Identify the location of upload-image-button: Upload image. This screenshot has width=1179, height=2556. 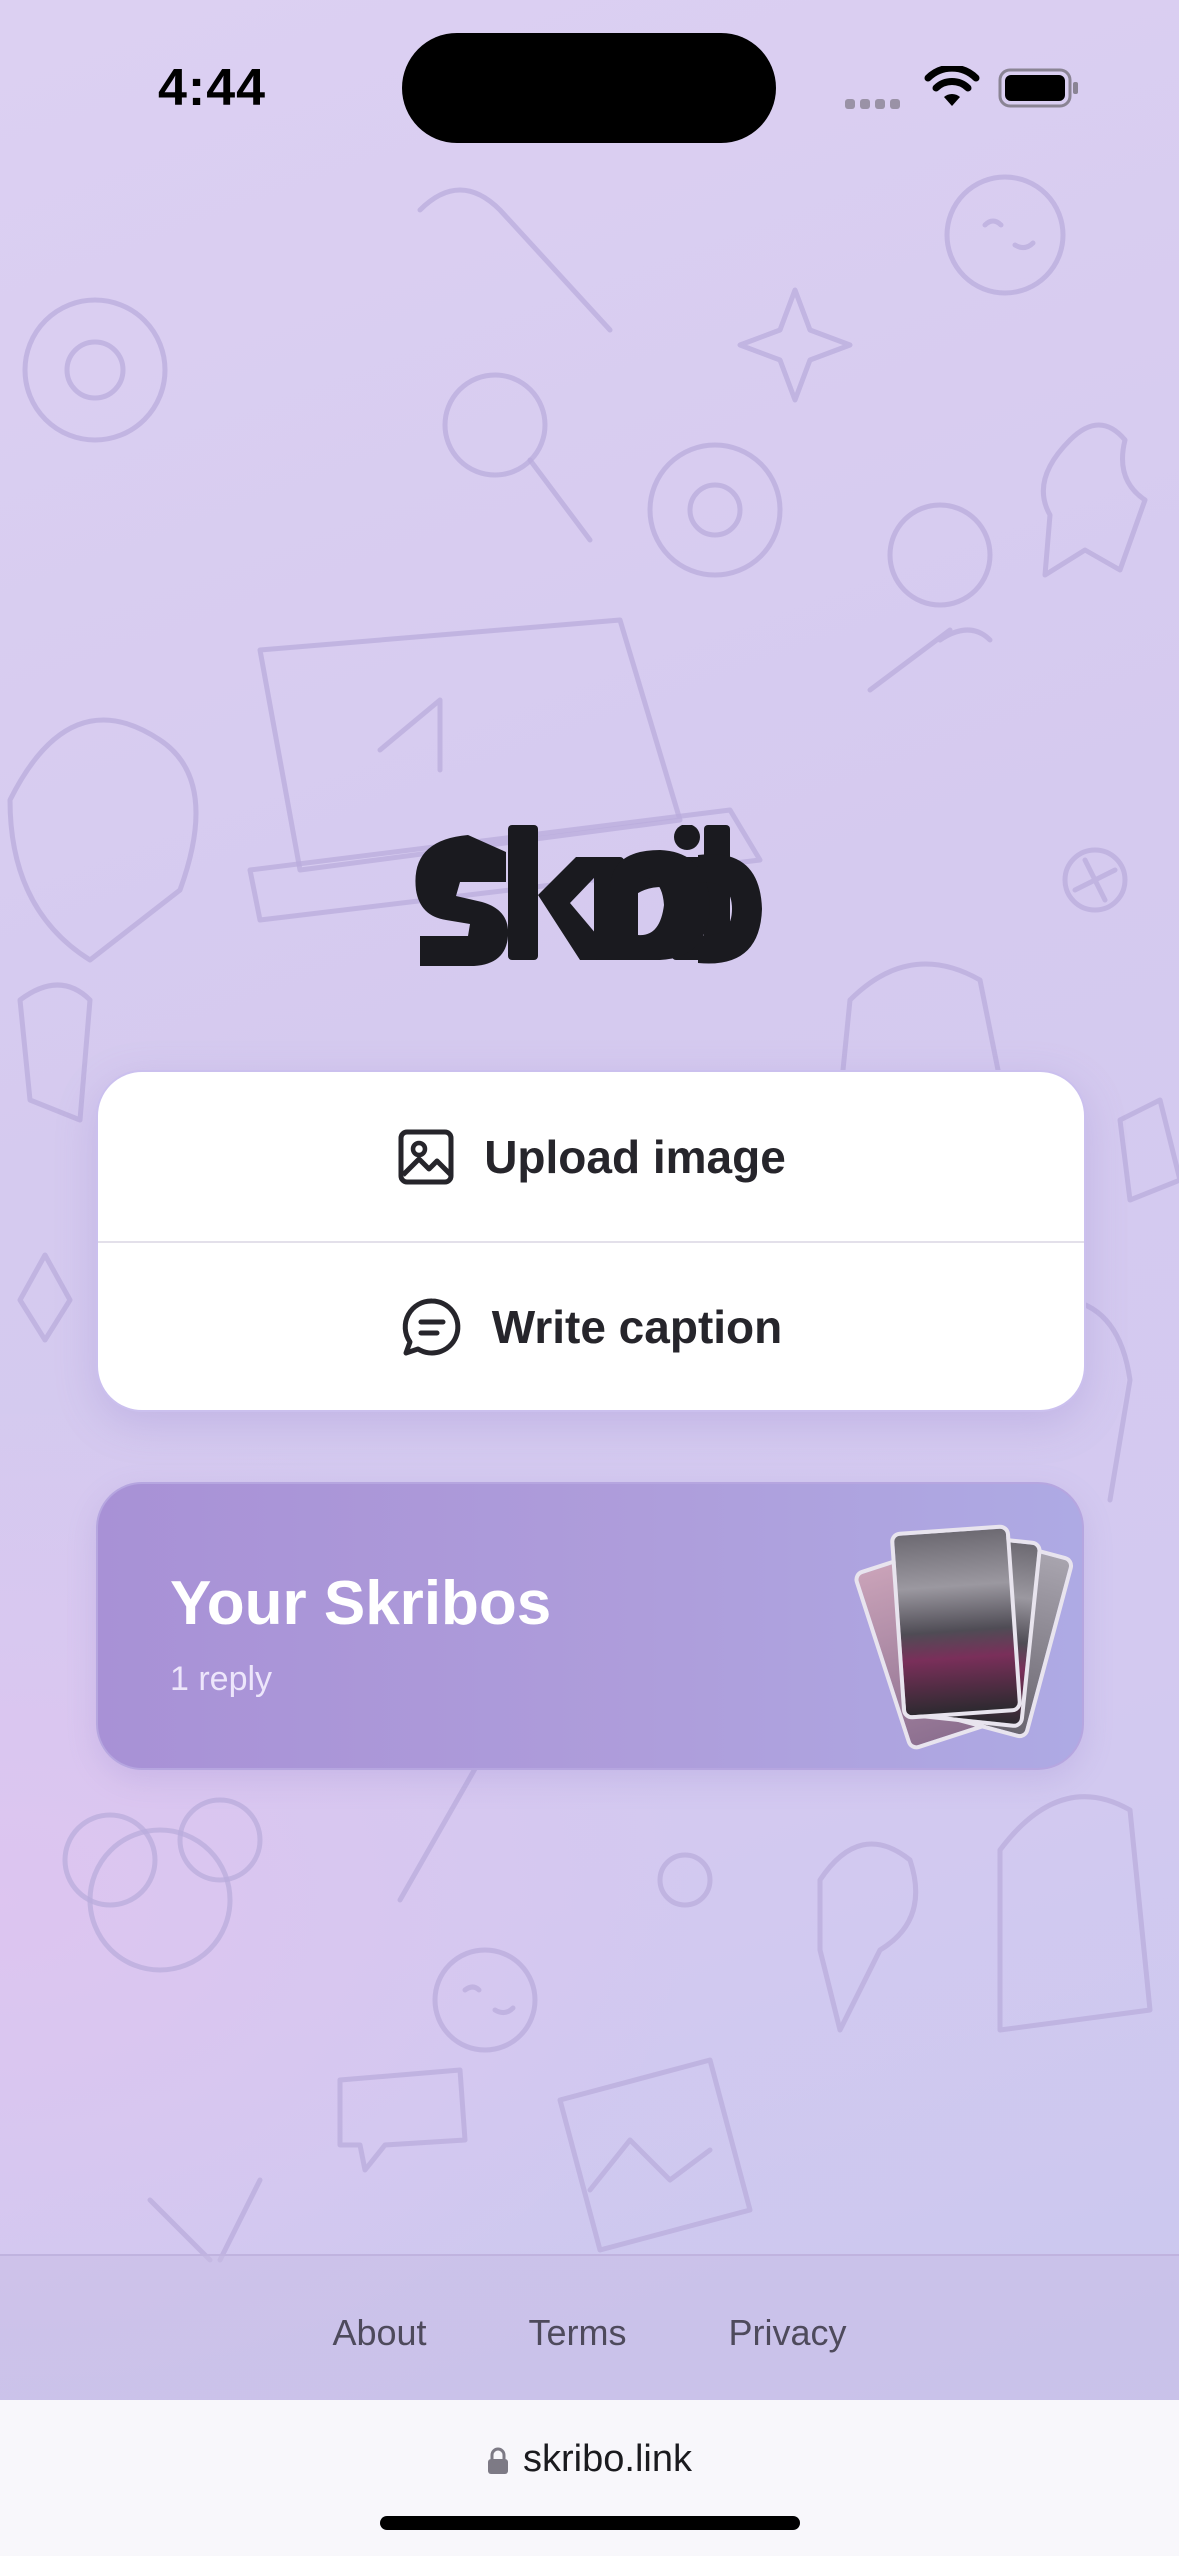
(591, 1156).